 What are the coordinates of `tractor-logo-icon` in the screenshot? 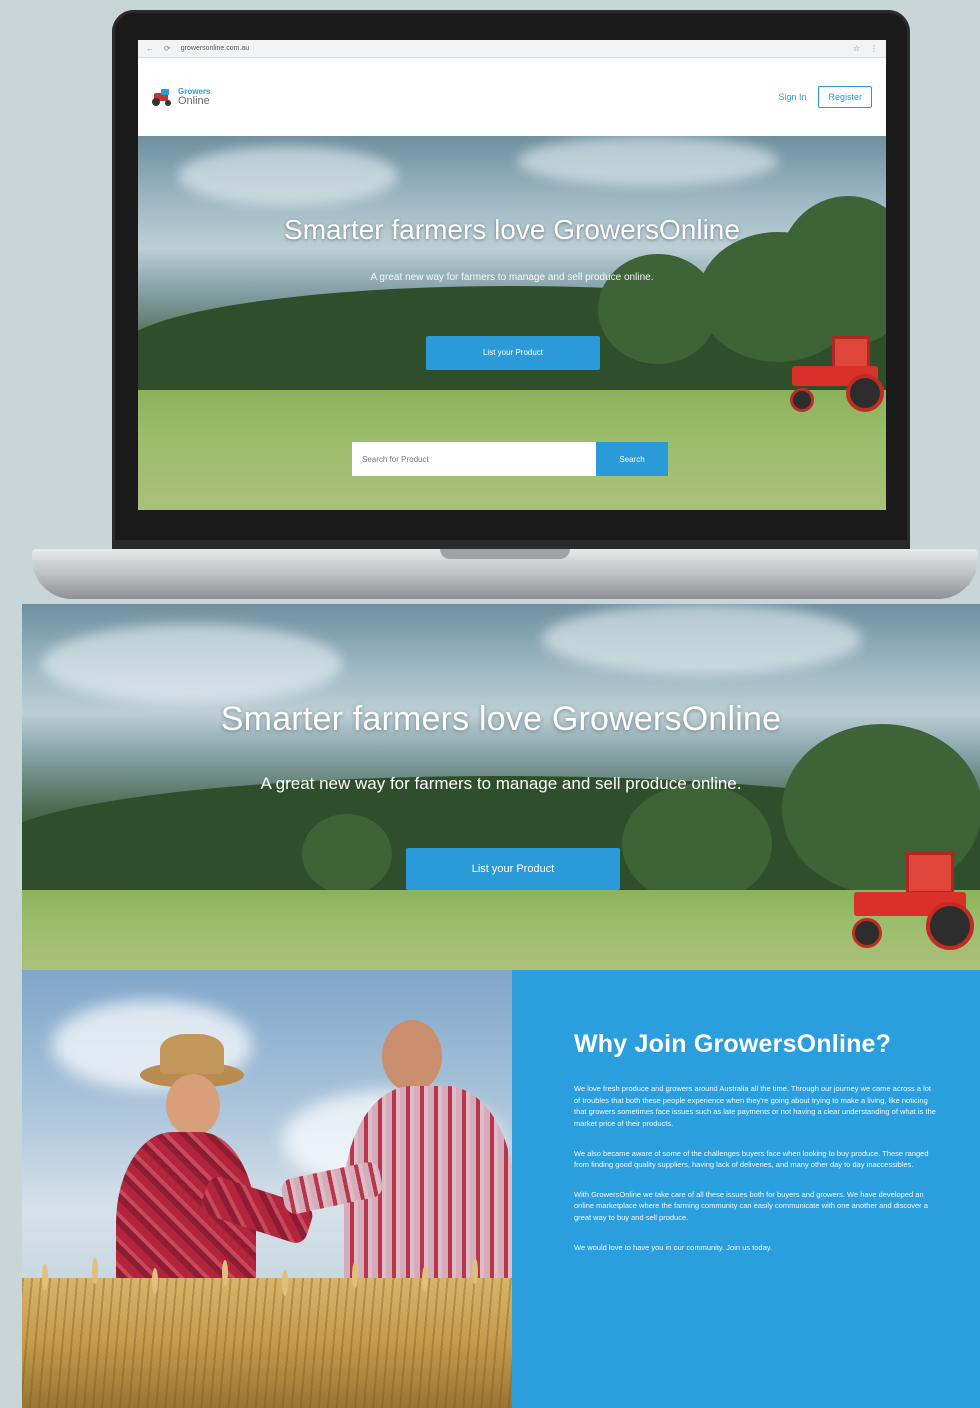 It's located at (163, 97).